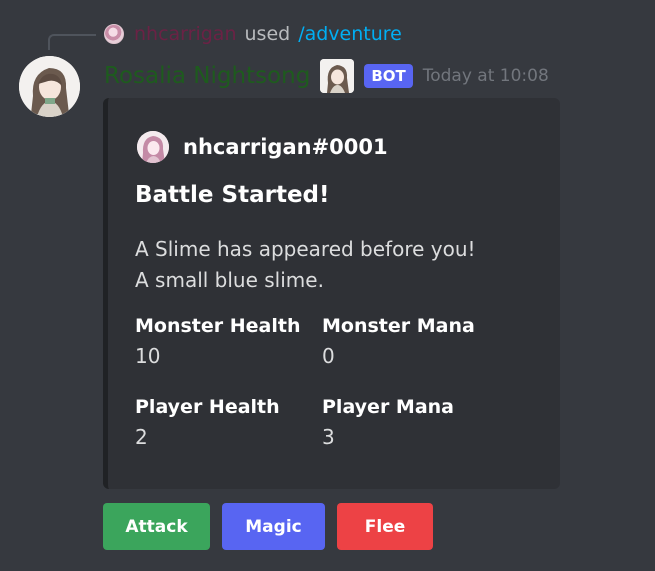  I want to click on embed-field-player-mana: Player Mana 3, so click(388, 424).